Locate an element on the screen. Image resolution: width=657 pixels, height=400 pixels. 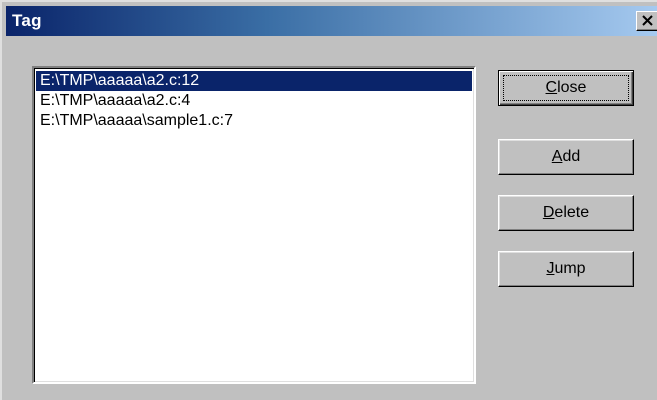
close-button: Close is located at coordinates (566, 88).